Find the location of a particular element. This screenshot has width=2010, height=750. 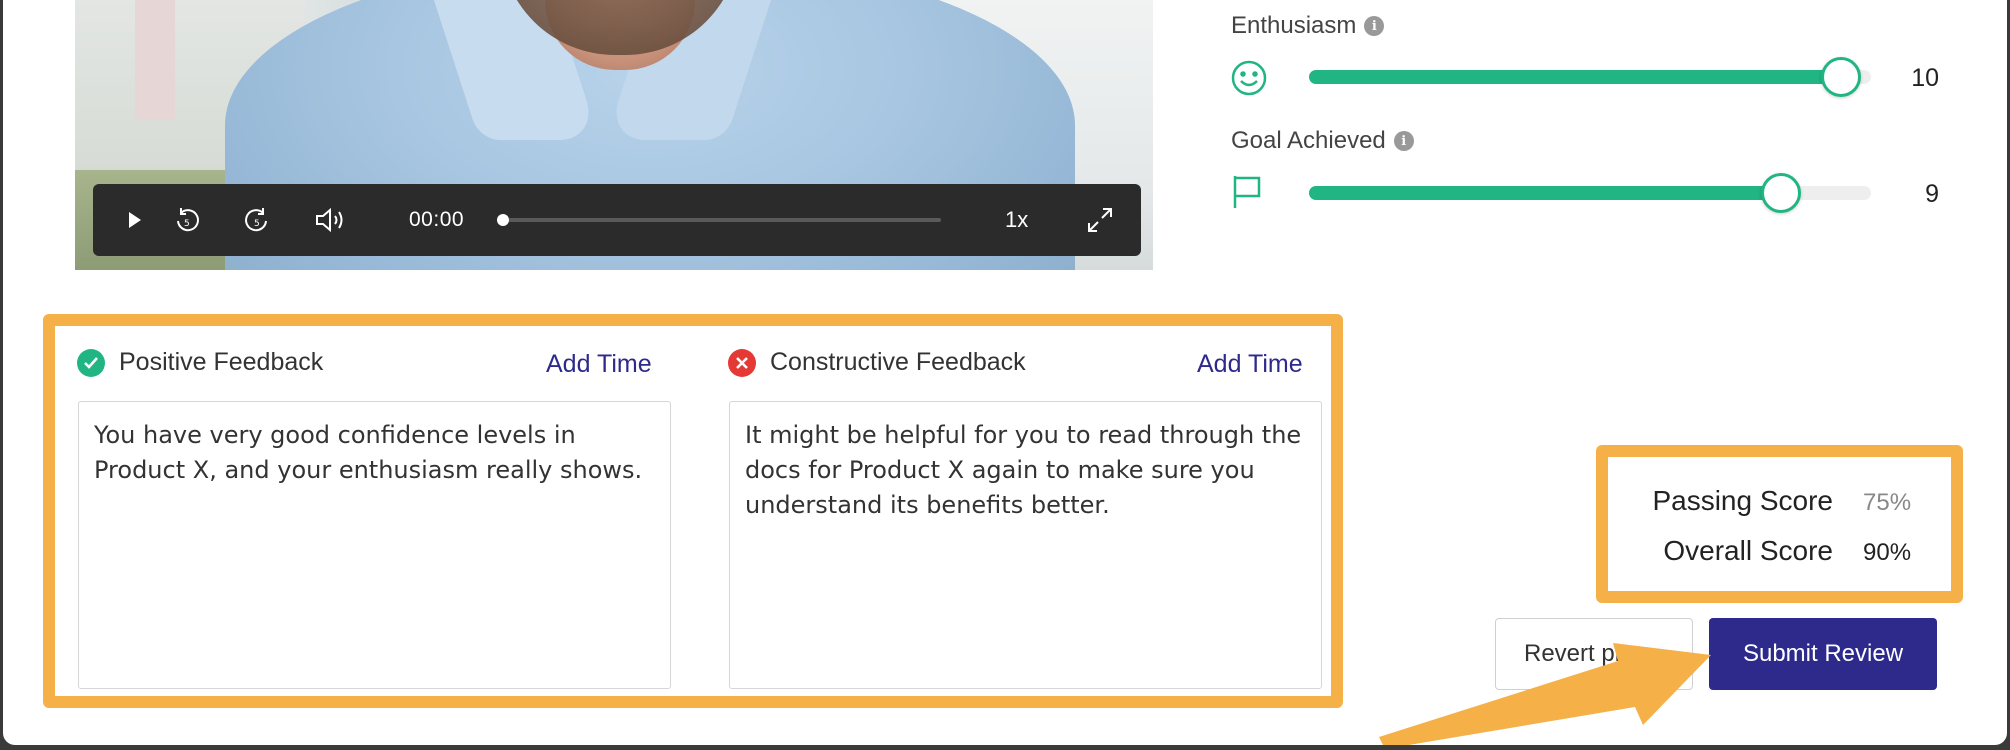

fullscreen-icon is located at coordinates (1100, 220).